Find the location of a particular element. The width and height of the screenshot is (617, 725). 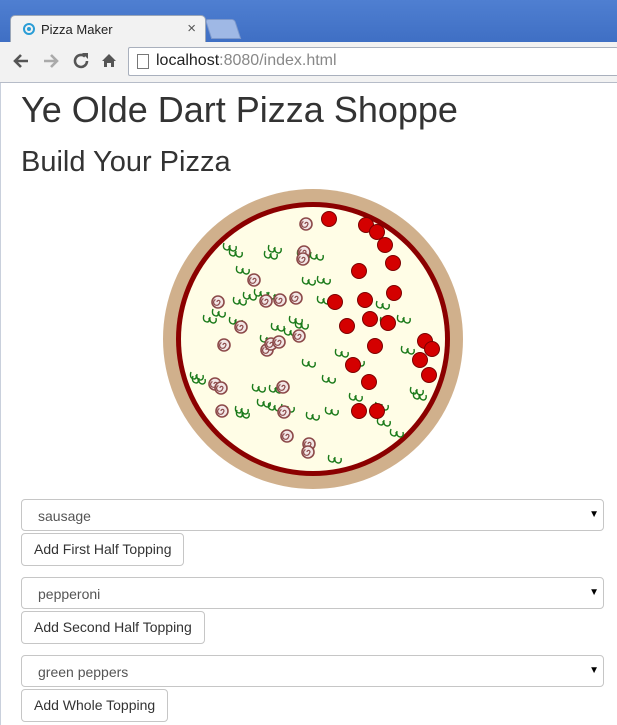

url-host: localhost is located at coordinates (188, 60).